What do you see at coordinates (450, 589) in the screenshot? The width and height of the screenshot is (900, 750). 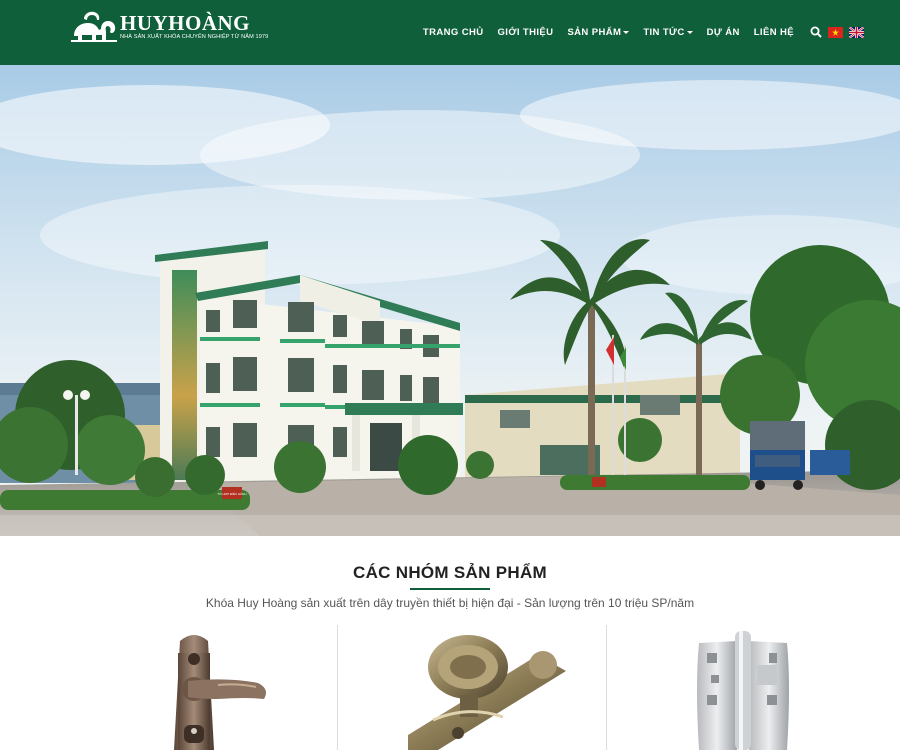 I see `title-underline` at bounding box center [450, 589].